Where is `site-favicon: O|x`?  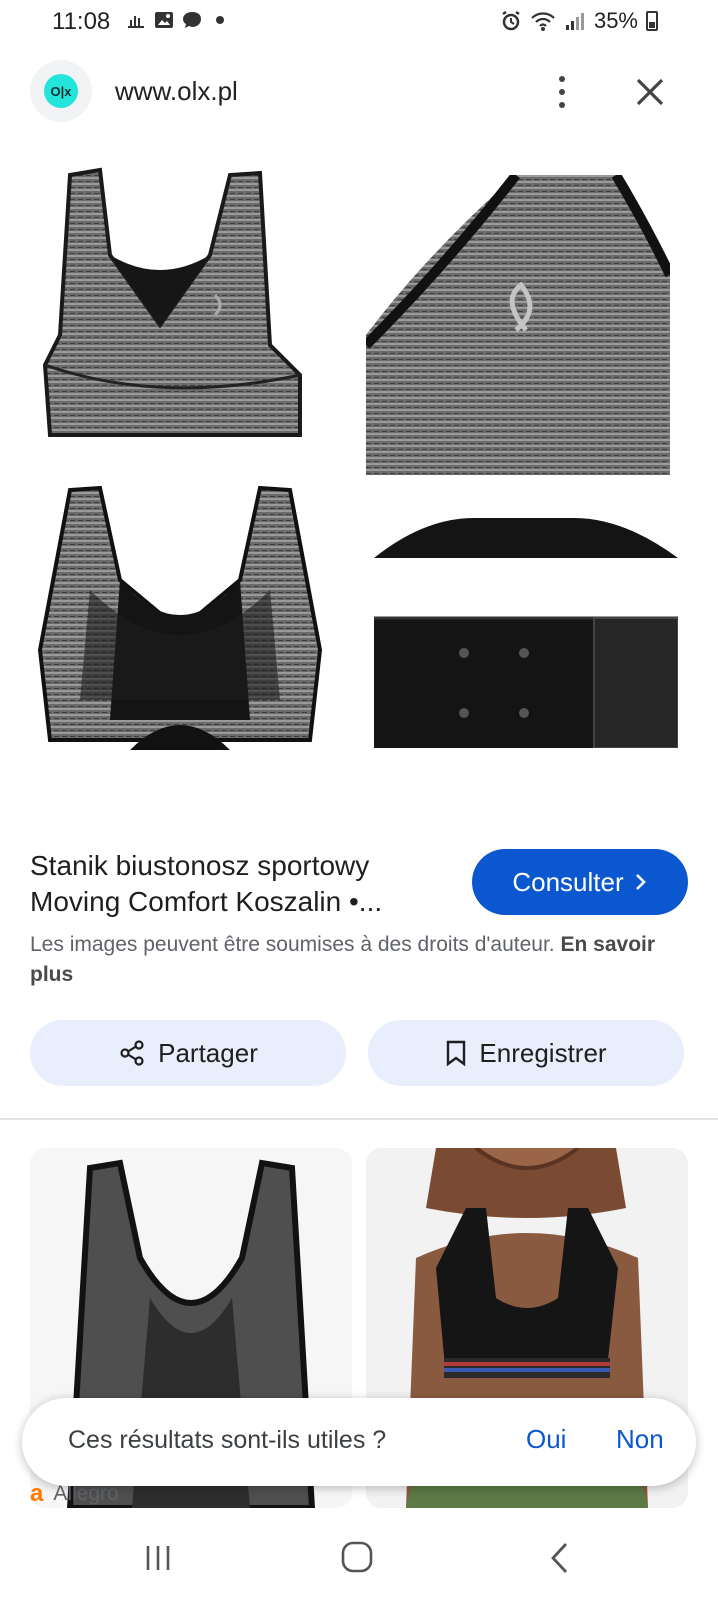
site-favicon: O|x is located at coordinates (61, 91).